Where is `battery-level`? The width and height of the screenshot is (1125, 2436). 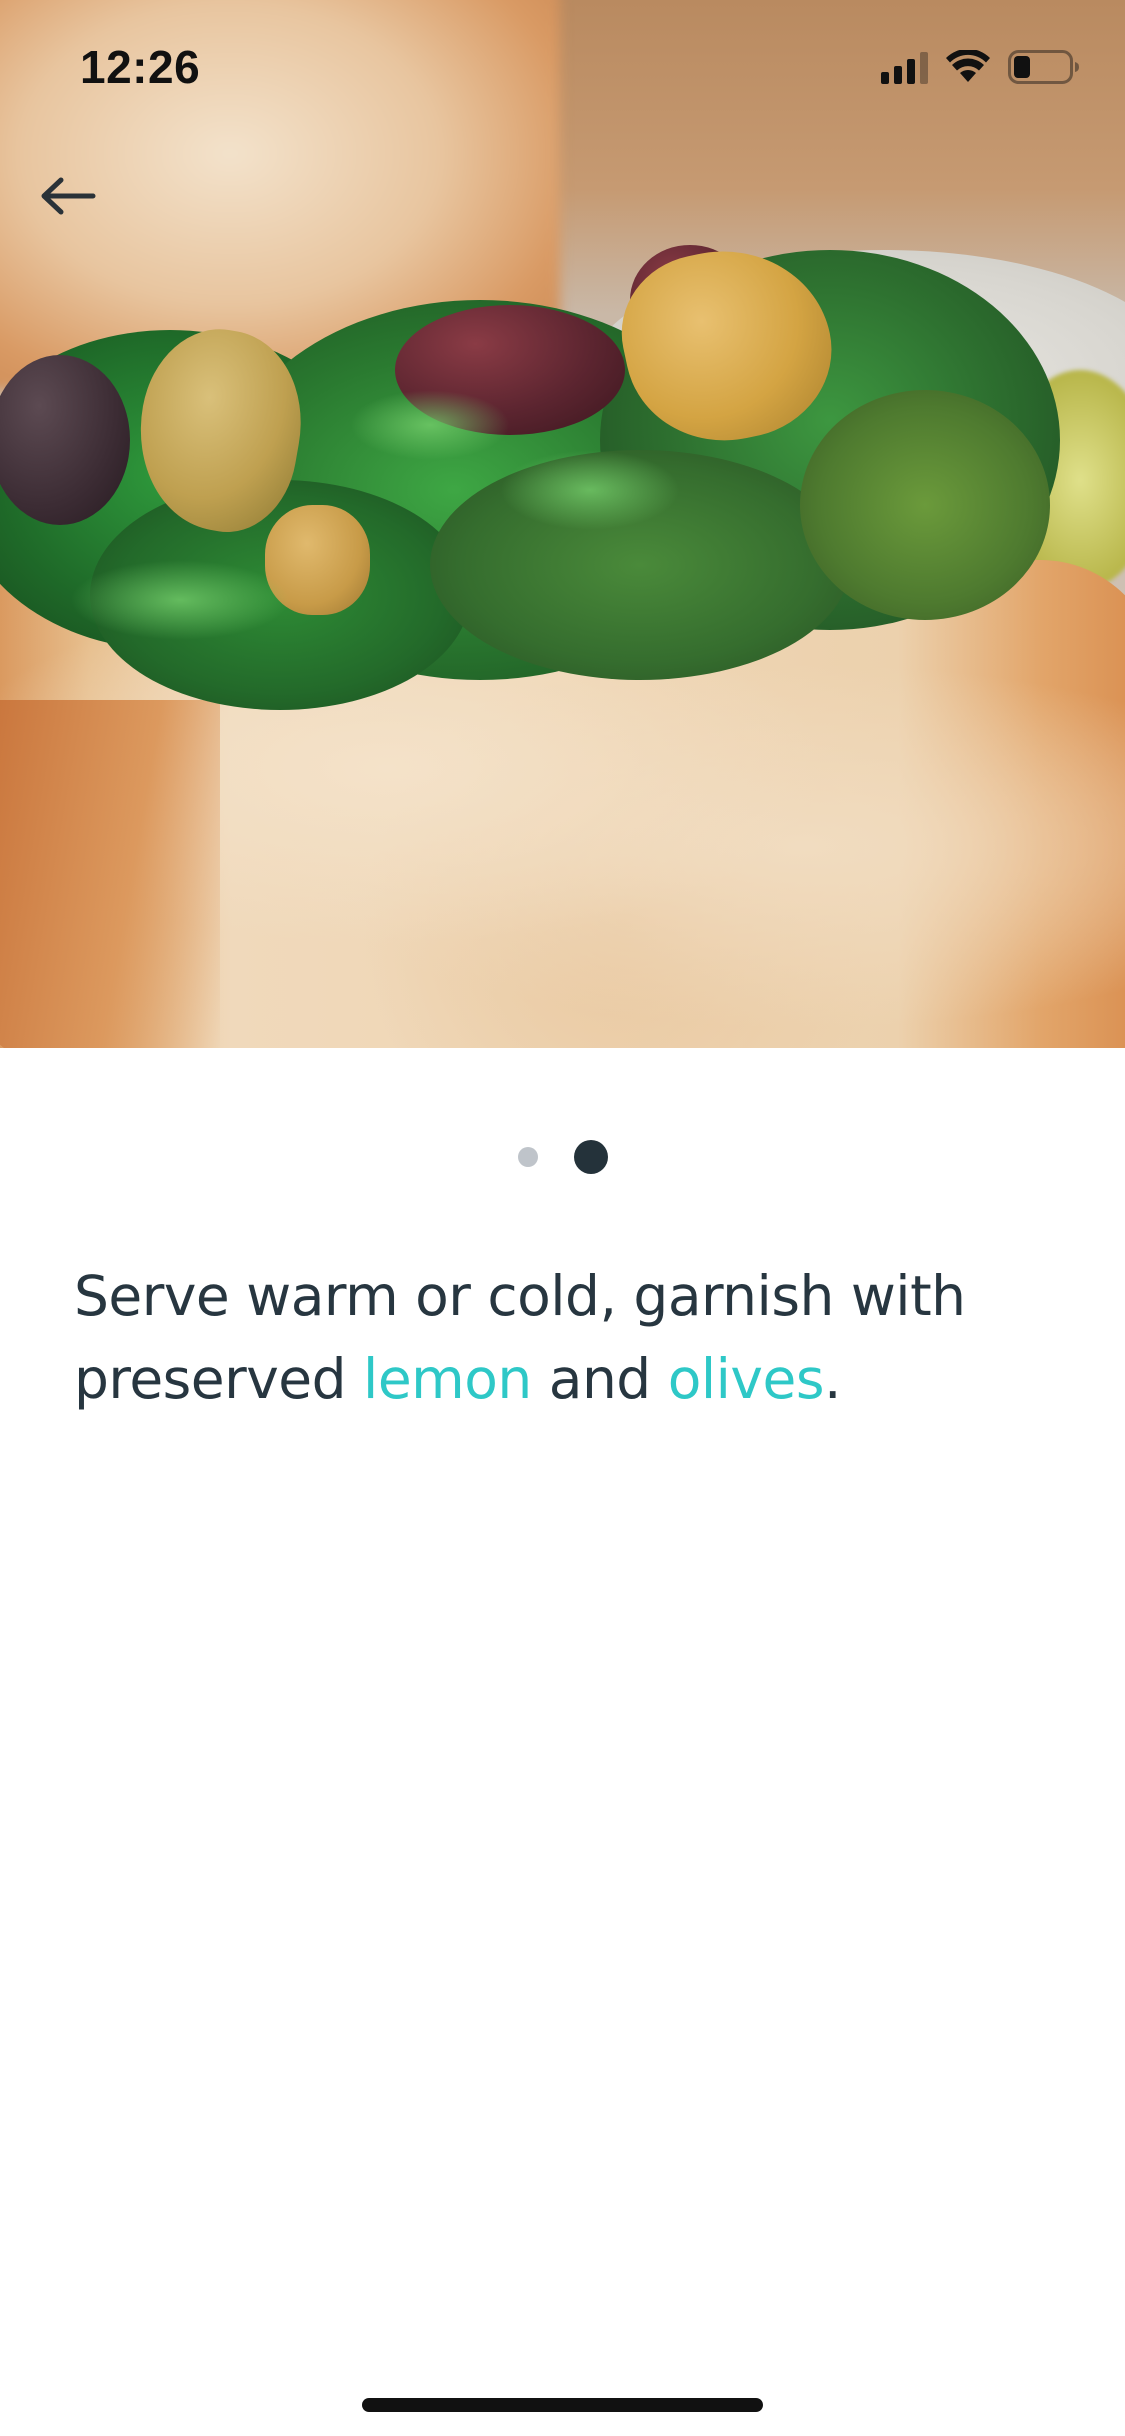 battery-level is located at coordinates (1022, 67).